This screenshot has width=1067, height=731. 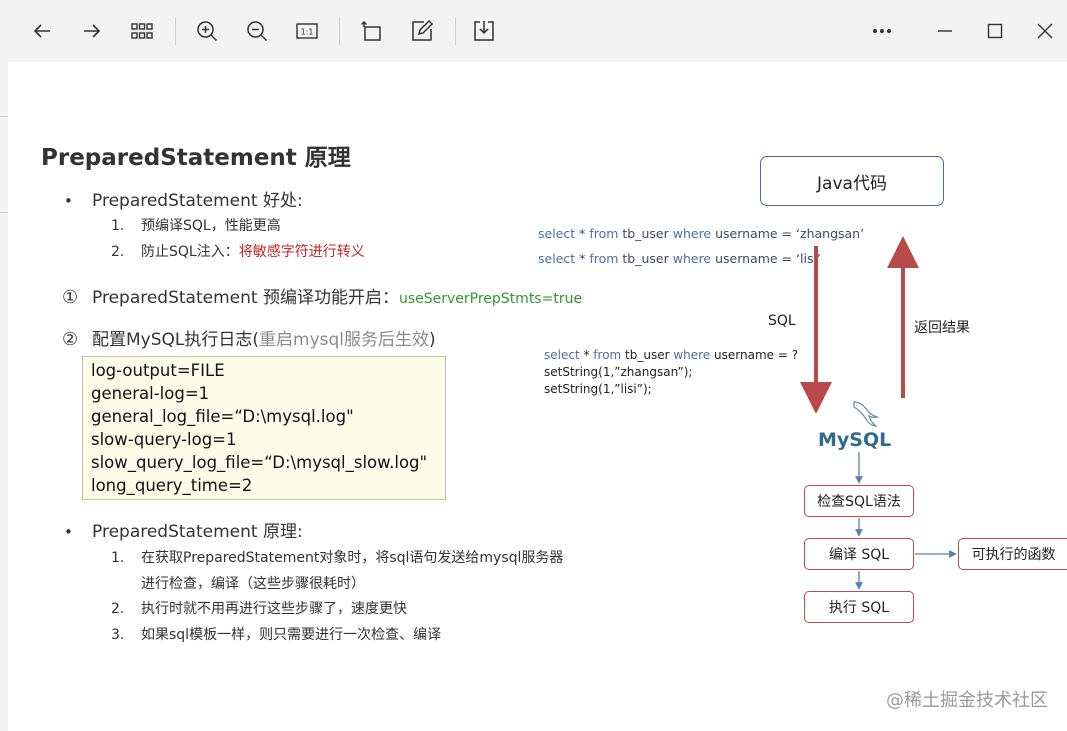 I want to click on toolbar: 1:1, so click(x=533, y=31).